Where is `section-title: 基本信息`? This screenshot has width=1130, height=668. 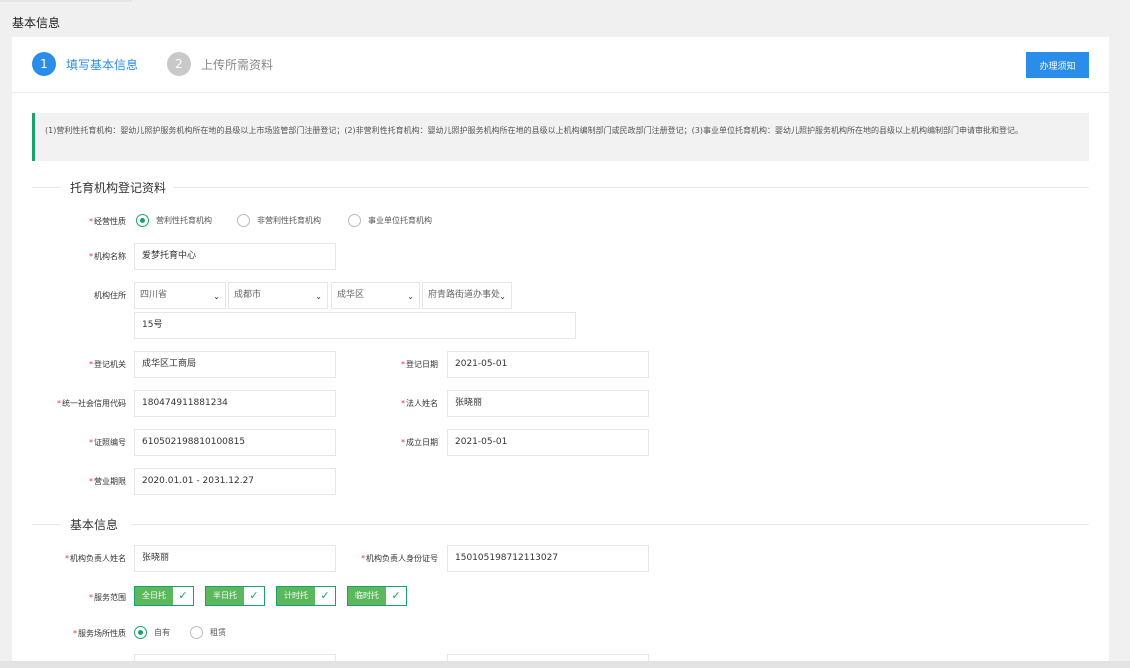 section-title: 基本信息 is located at coordinates (98, 524).